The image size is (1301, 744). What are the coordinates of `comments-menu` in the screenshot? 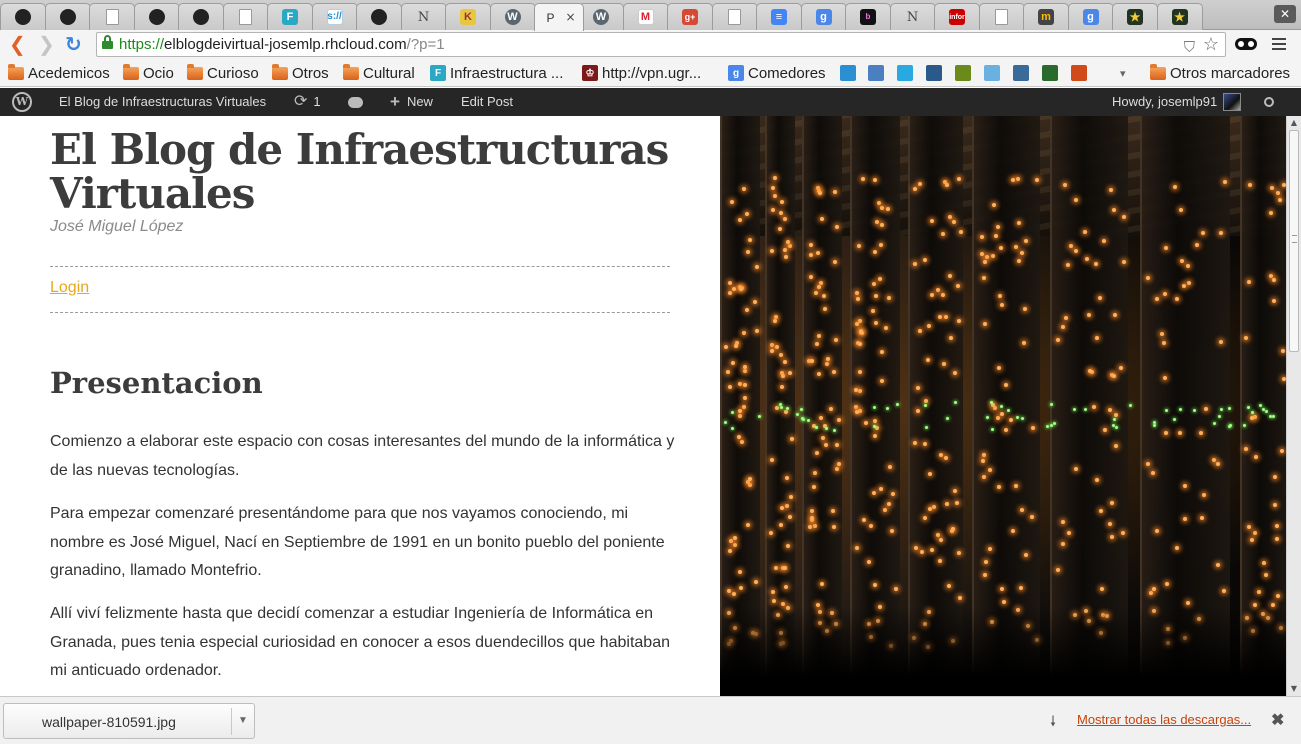 It's located at (355, 102).